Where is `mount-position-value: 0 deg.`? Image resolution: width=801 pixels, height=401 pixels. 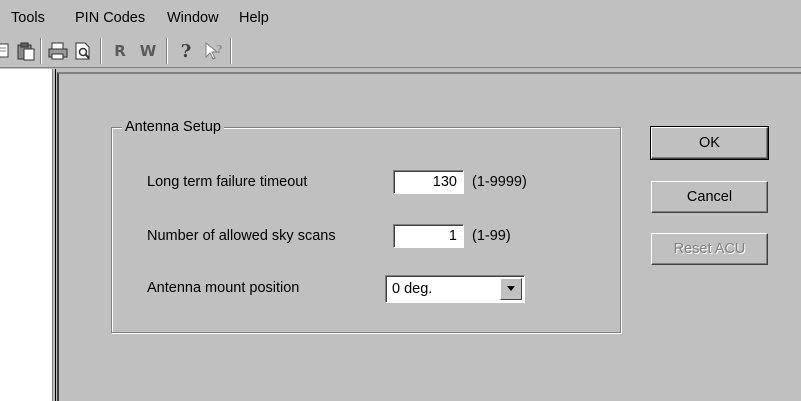
mount-position-value: 0 deg. is located at coordinates (412, 289).